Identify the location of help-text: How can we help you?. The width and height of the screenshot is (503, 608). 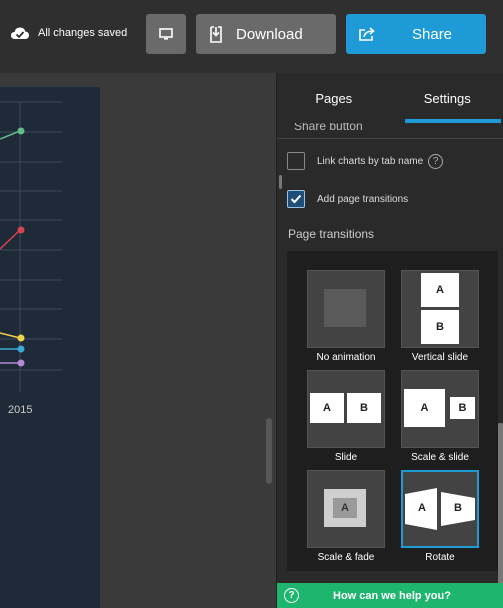
(392, 595).